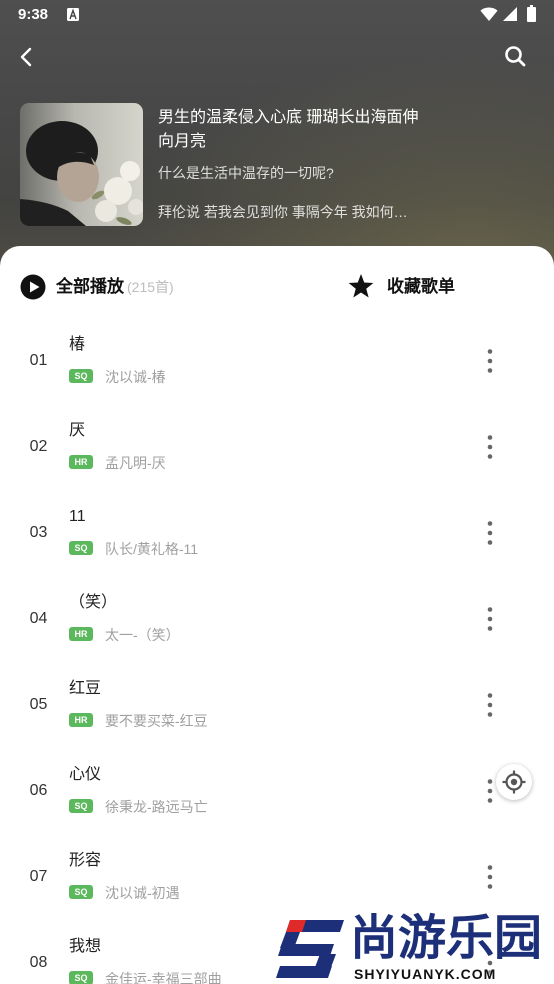 The image size is (554, 984). I want to click on status-time: 9:38, so click(33, 14).